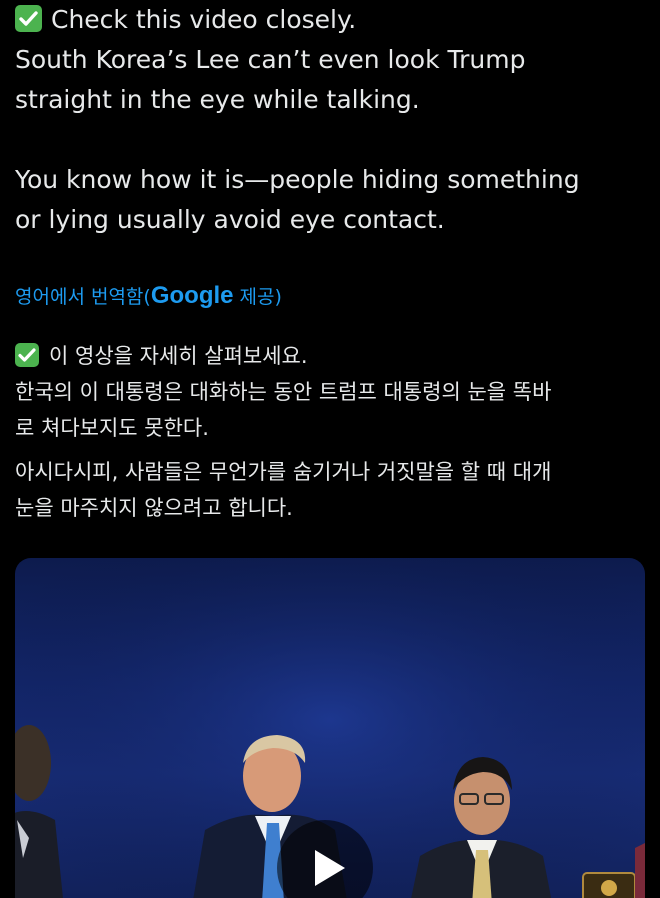 The image size is (660, 898). Describe the element at coordinates (112, 428) in the screenshot. I see `translated-line: 로 쳐다보지도 못한다.` at that location.